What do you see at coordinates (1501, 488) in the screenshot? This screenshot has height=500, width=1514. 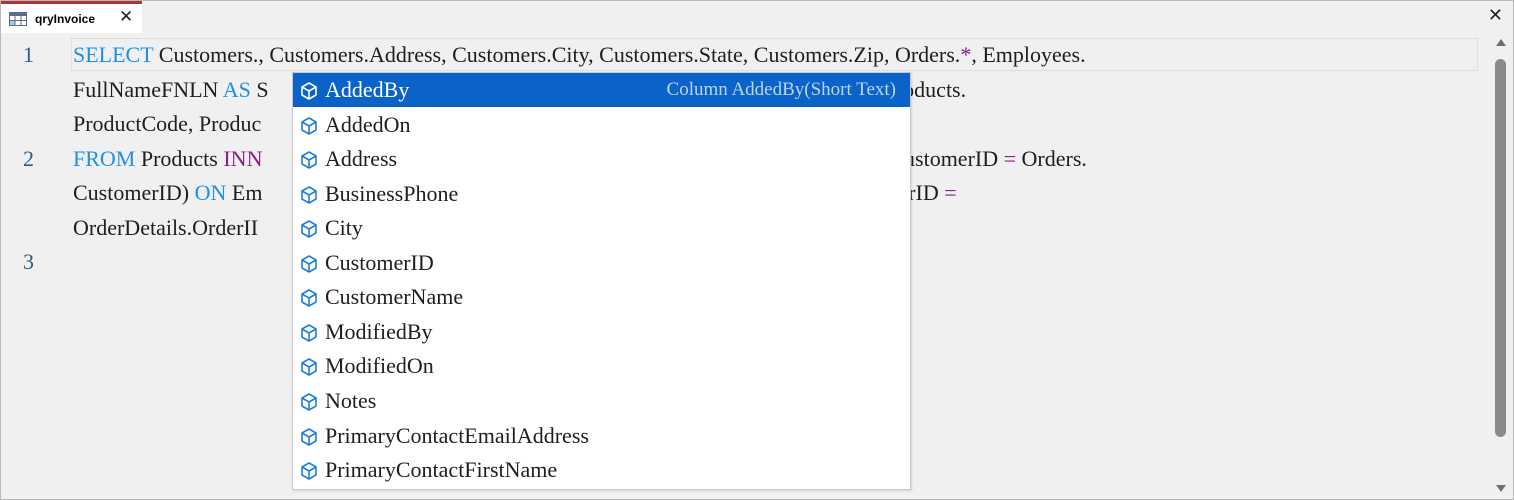 I see `scroll-down-icon` at bounding box center [1501, 488].